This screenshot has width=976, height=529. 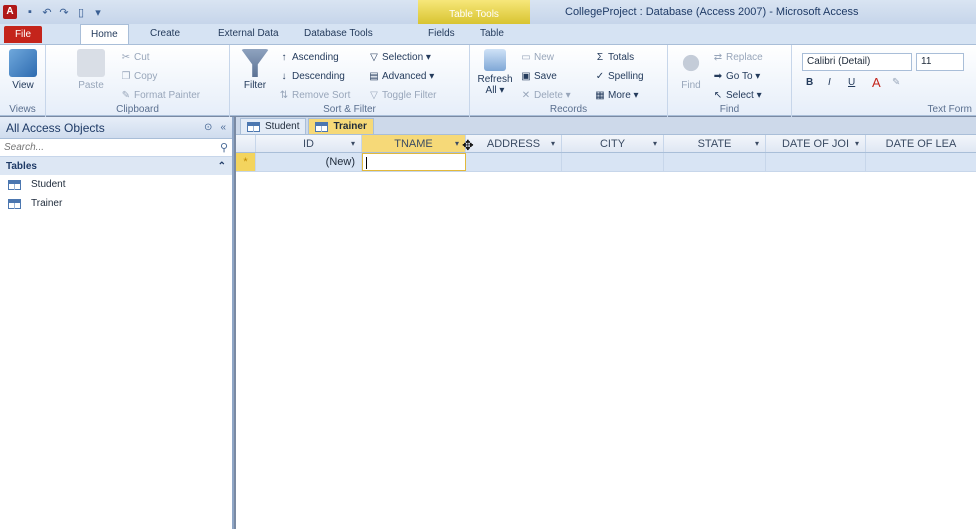 I want to click on undo-icon: ↶, so click(x=47, y=12).